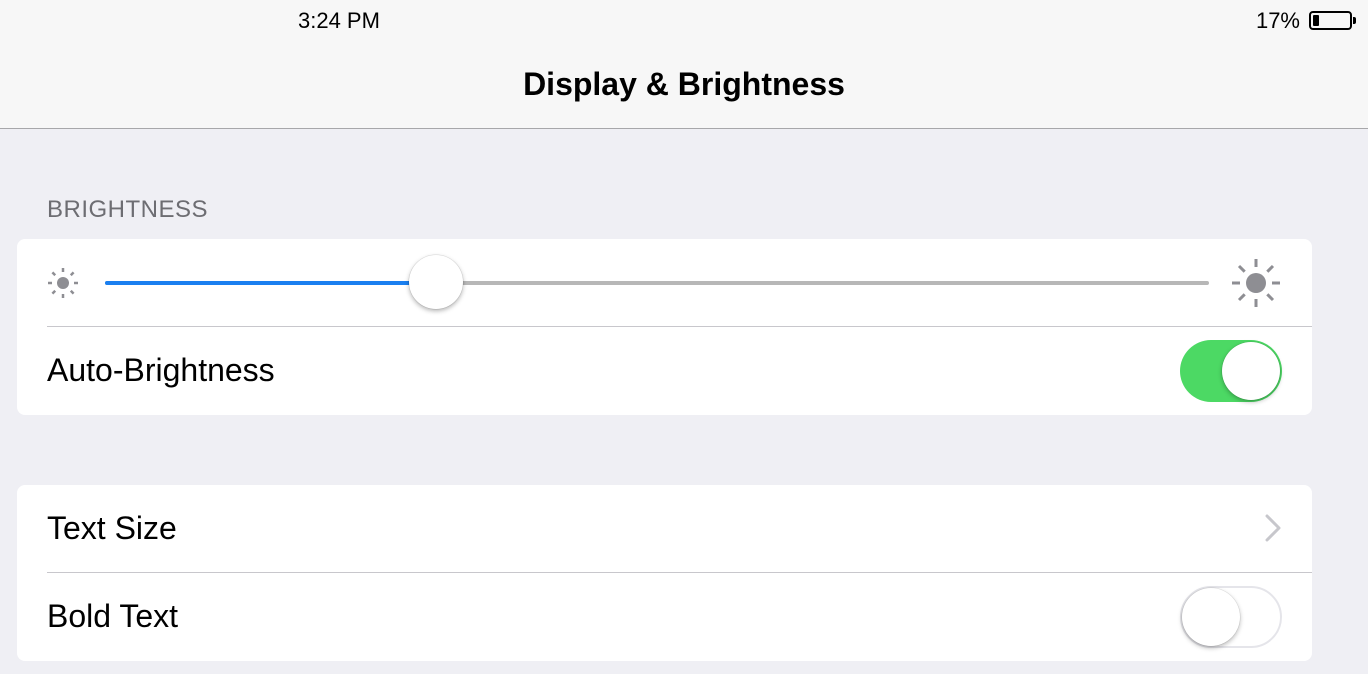  I want to click on battery-nub, so click(1354, 20).